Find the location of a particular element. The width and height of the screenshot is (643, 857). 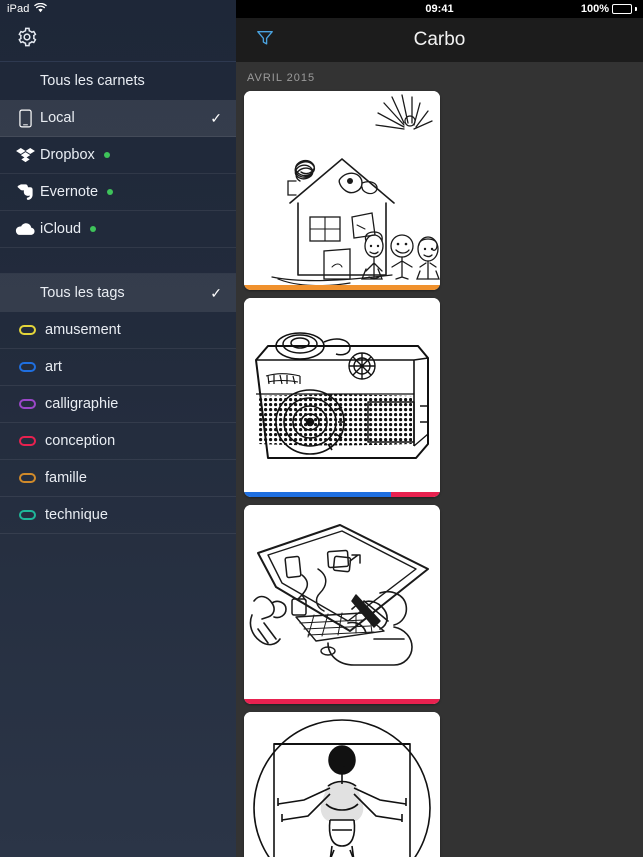

device-icon is located at coordinates (25, 118).